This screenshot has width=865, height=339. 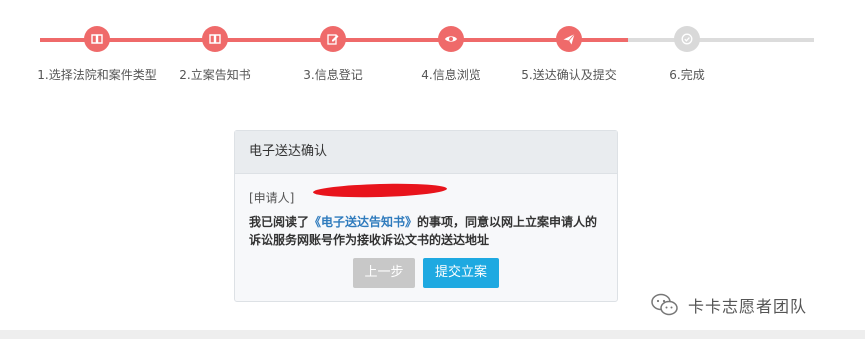 What do you see at coordinates (333, 75) in the screenshot?
I see `step-label: 3.信息登记` at bounding box center [333, 75].